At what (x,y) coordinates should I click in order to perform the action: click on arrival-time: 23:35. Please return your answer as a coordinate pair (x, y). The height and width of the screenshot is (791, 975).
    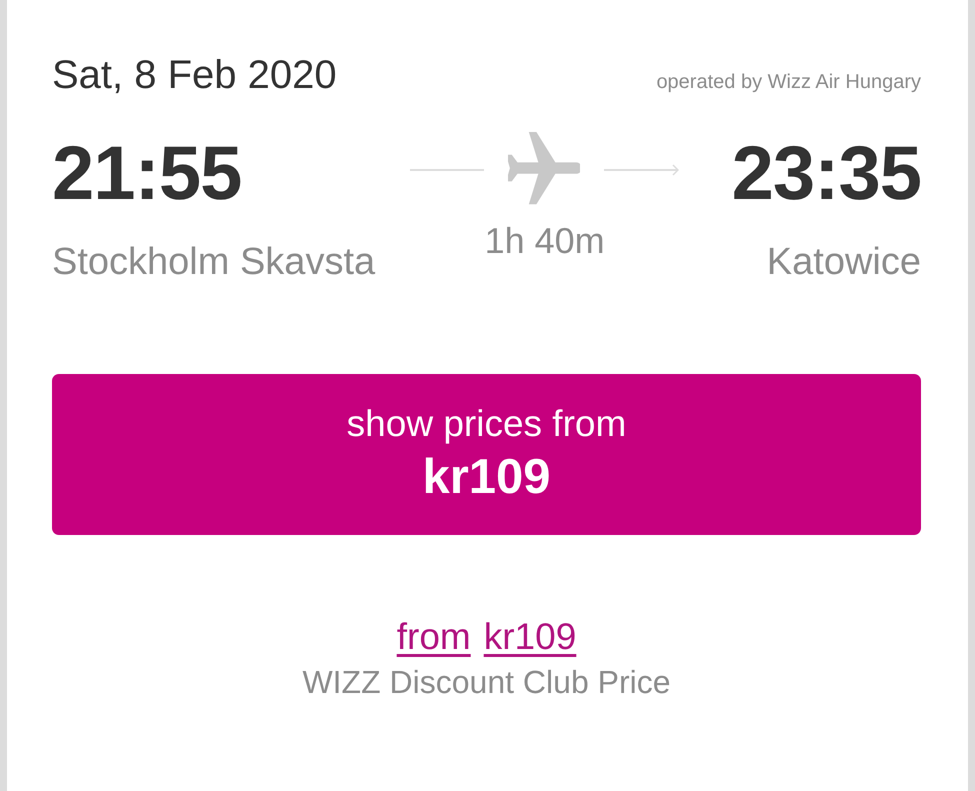
    Looking at the image, I should click on (826, 174).